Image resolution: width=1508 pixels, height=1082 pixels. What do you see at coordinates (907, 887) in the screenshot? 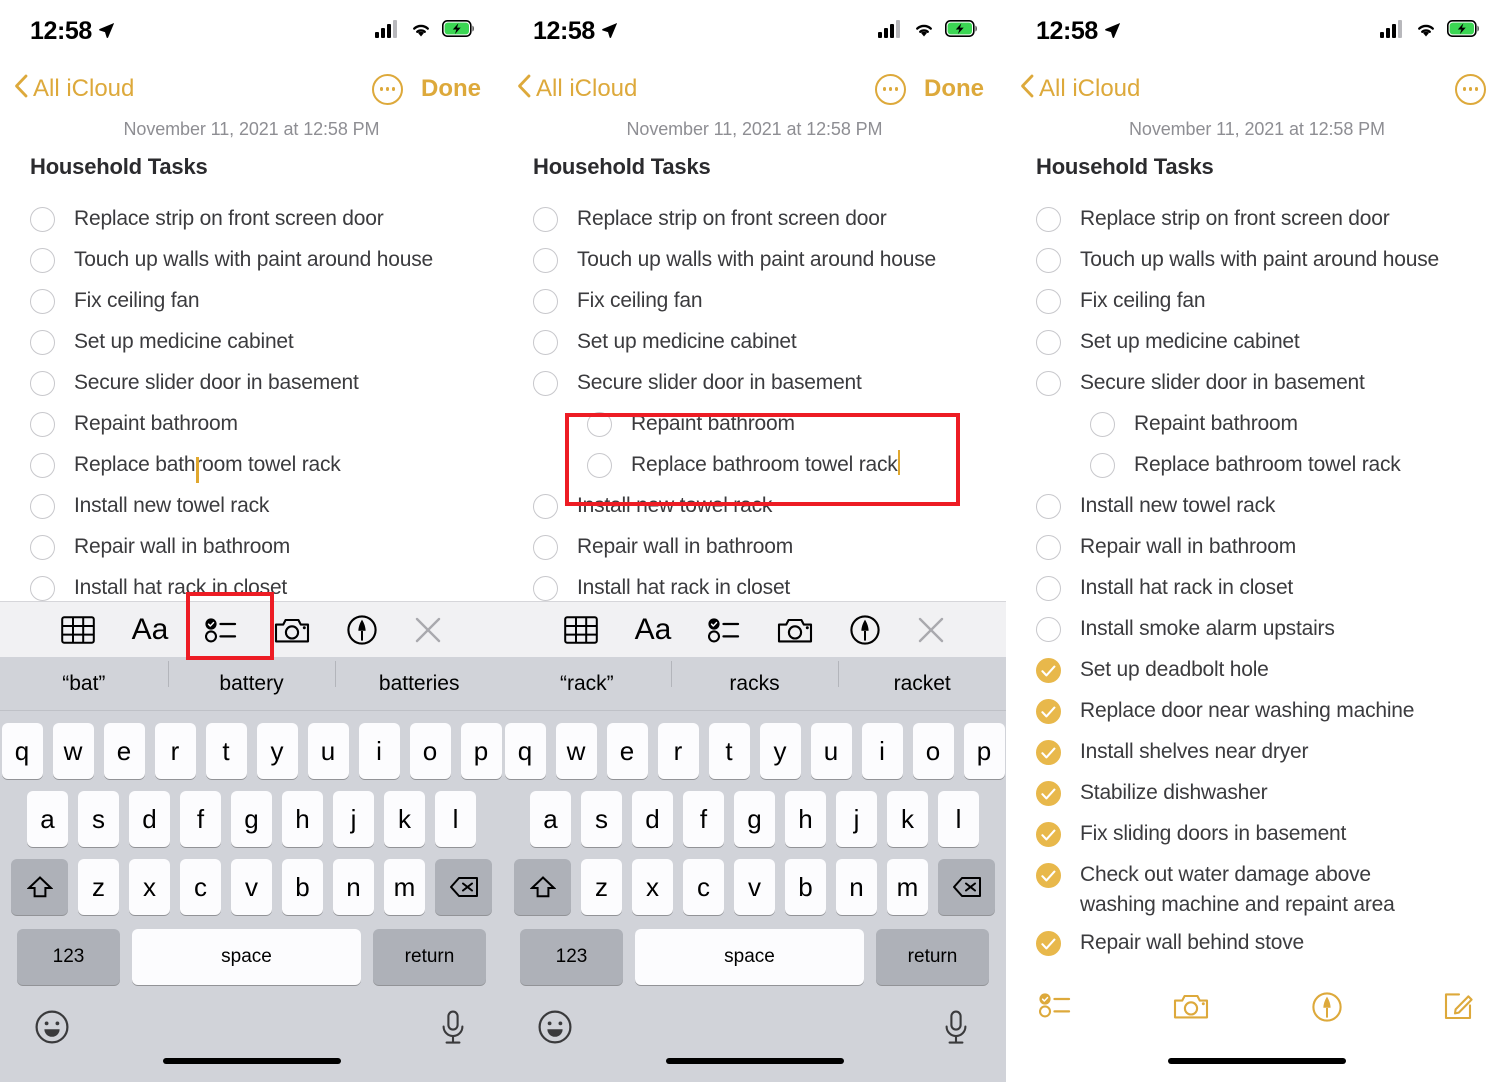
I see `key-m: m` at bounding box center [907, 887].